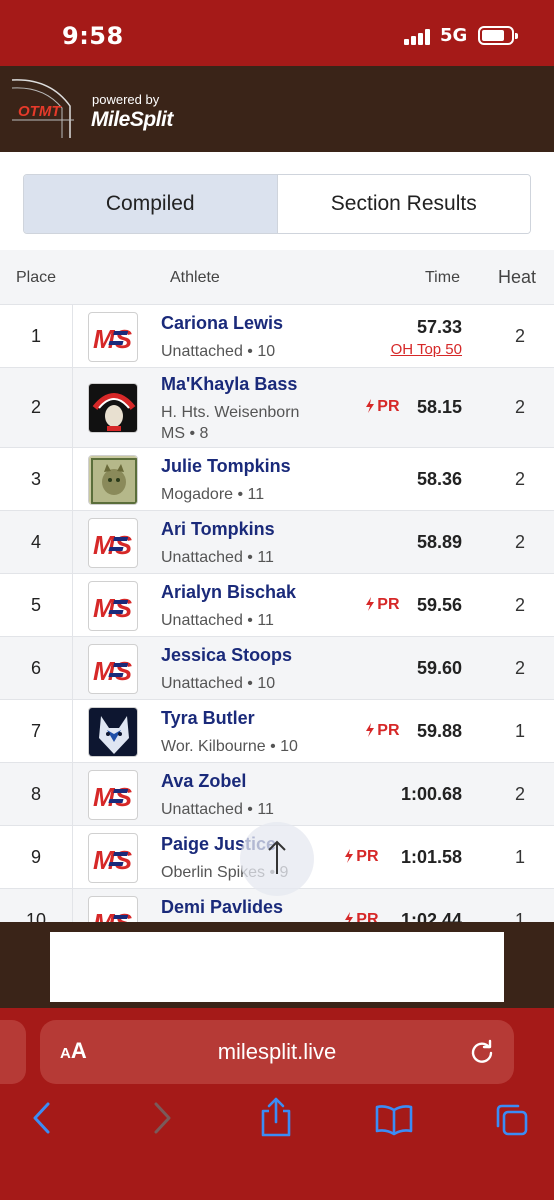  Describe the element at coordinates (277, 794) in the screenshot. I see `table-row: 8 MS Ava Zobel Unattached • 11 1:00.68 2` at that location.